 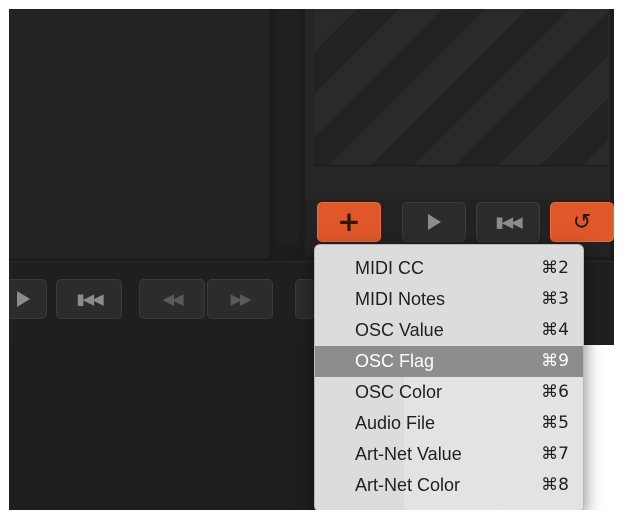 What do you see at coordinates (555, 454) in the screenshot?
I see `menu-item-shortcut: ⌘7` at bounding box center [555, 454].